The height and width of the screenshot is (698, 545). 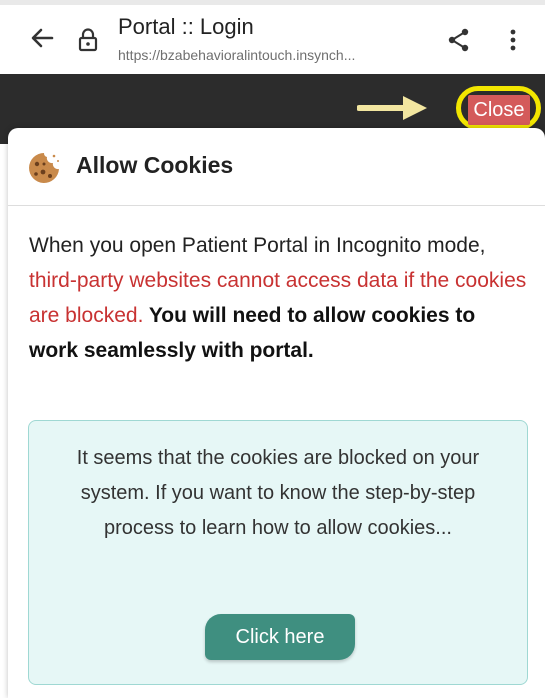 What do you see at coordinates (44, 168) in the screenshot?
I see `cookie-icon` at bounding box center [44, 168].